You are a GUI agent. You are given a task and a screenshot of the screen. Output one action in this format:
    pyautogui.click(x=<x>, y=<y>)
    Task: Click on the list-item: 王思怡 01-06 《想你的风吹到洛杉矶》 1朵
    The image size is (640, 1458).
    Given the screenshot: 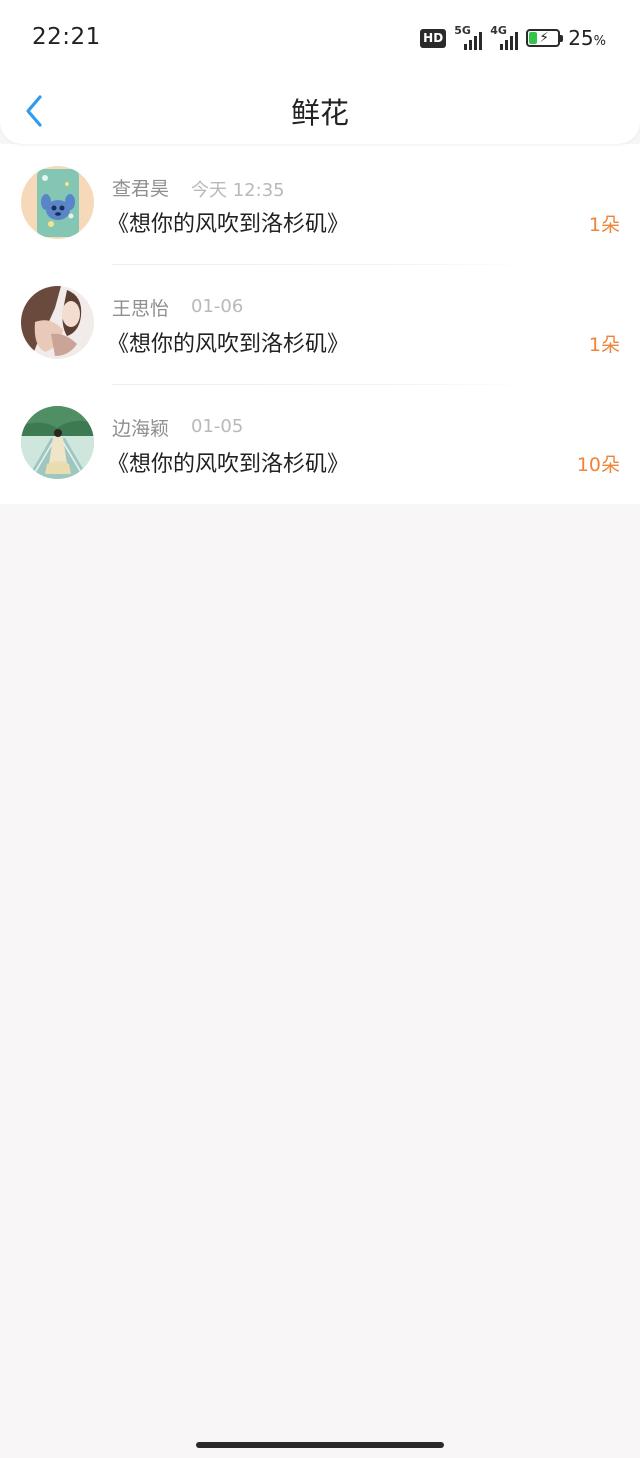 What is the action you would take?
    pyautogui.click(x=320, y=324)
    